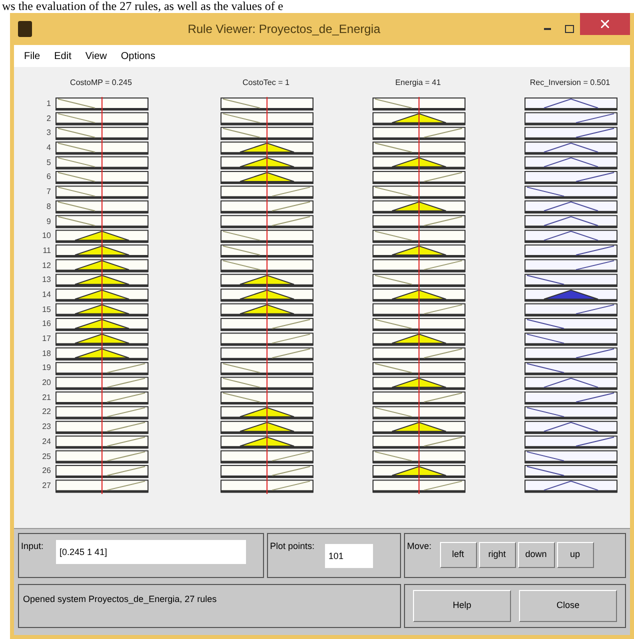 The height and width of the screenshot is (639, 634). What do you see at coordinates (46, 324) in the screenshot?
I see `rule-number: 16` at bounding box center [46, 324].